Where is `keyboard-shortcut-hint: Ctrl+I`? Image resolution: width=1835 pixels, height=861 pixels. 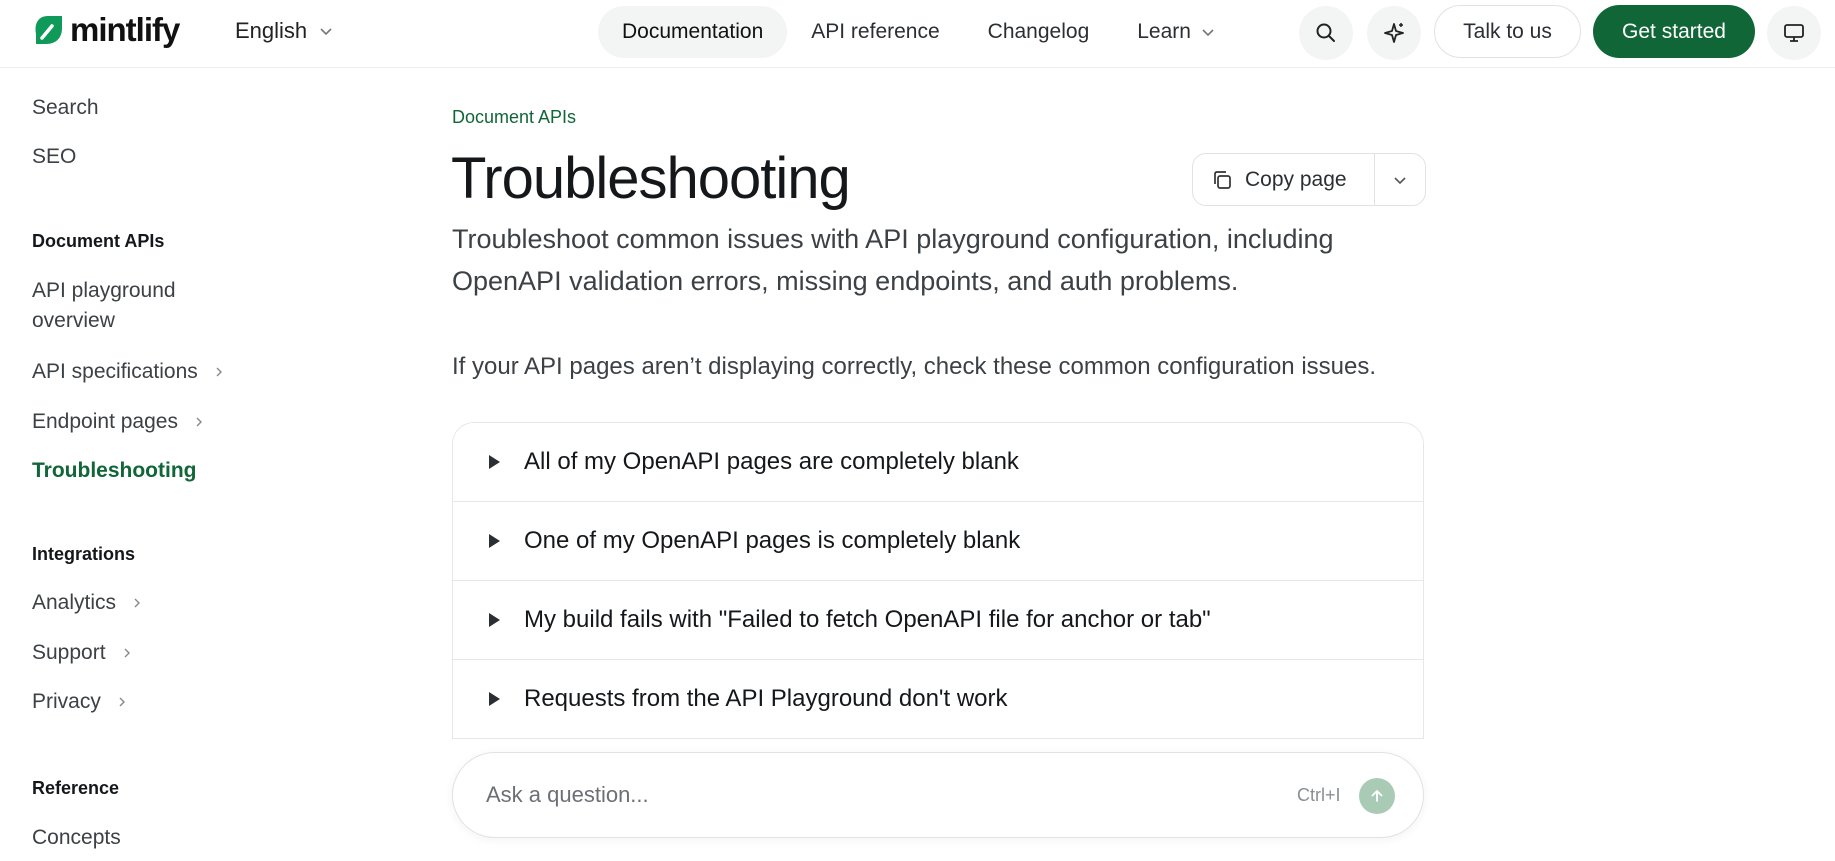
keyboard-shortcut-hint: Ctrl+I is located at coordinates (1319, 795).